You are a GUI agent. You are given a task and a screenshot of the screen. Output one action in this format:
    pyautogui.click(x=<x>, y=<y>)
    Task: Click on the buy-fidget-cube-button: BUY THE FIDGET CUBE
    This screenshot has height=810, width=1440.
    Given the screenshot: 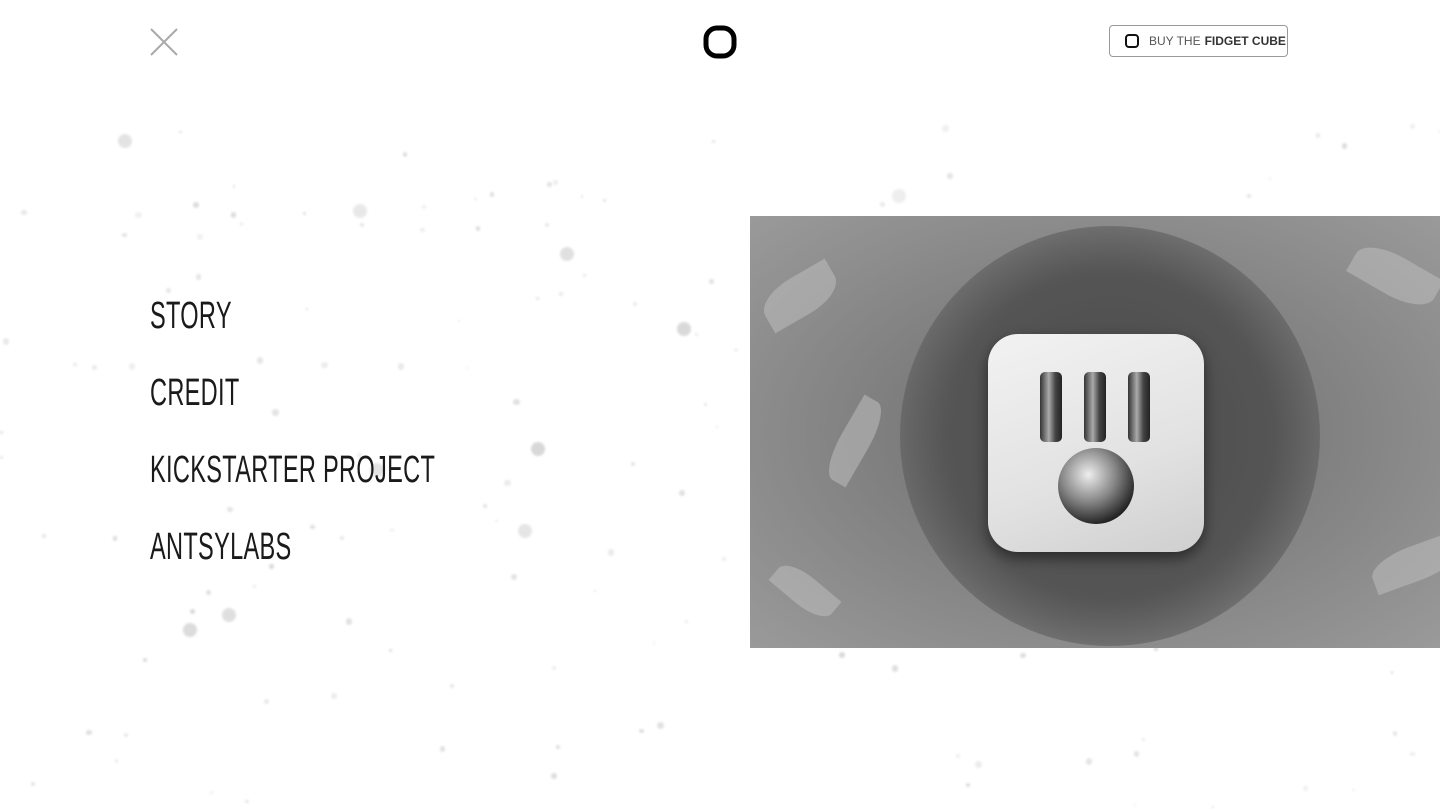 What is the action you would take?
    pyautogui.click(x=1198, y=41)
    